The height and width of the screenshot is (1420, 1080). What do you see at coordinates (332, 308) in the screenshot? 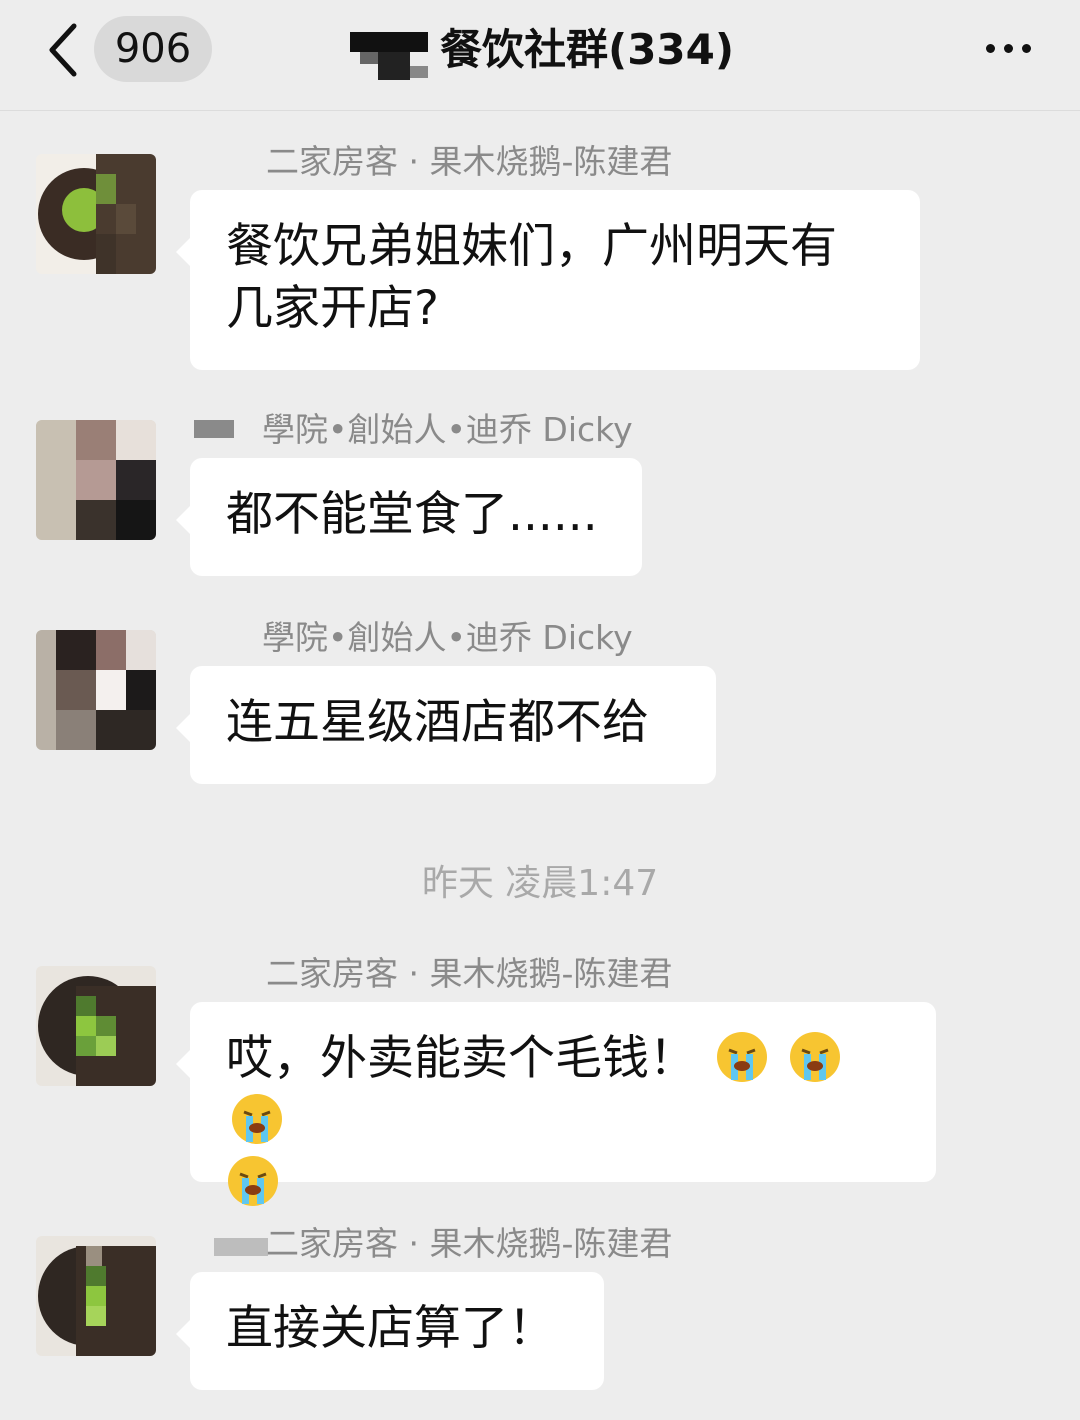
I see `message-text-line: 几家开店?` at bounding box center [332, 308].